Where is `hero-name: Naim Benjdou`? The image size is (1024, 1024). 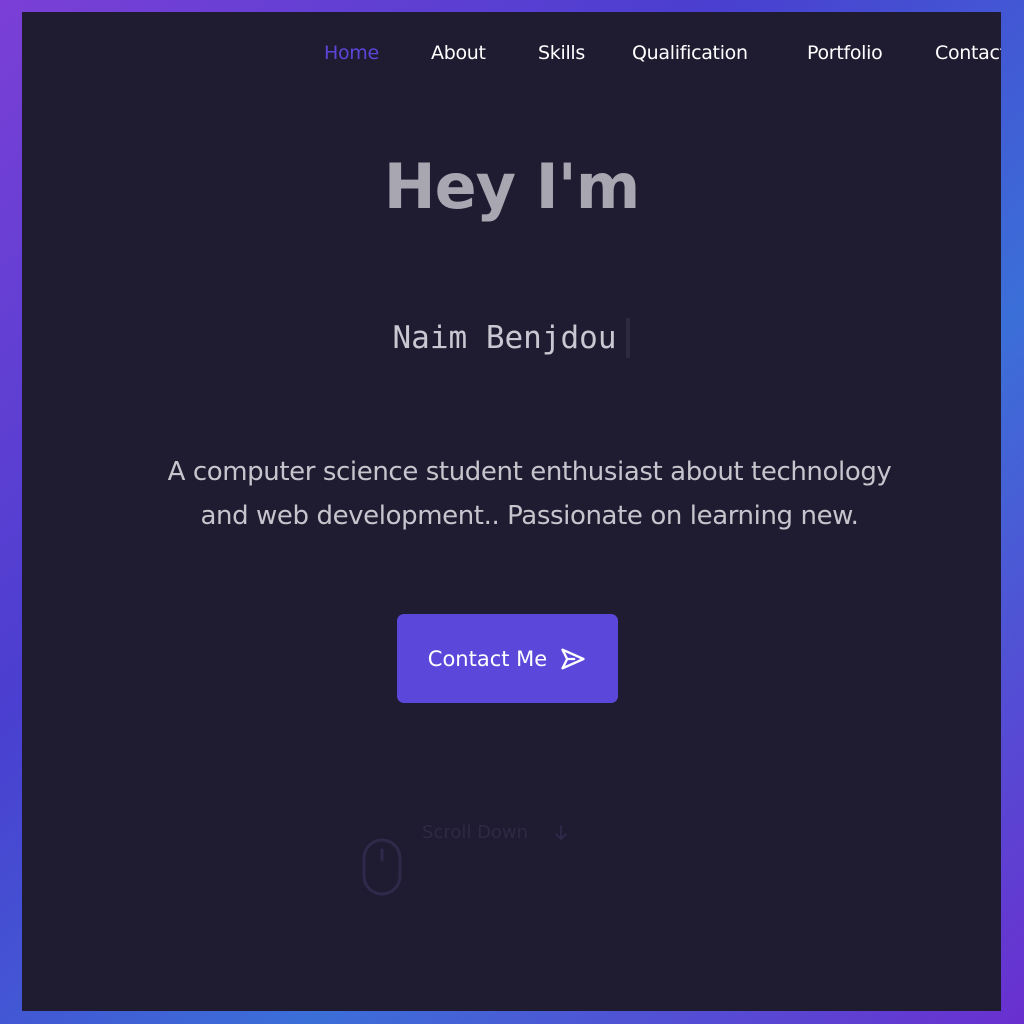
hero-name: Naim Benjdou is located at coordinates (504, 338).